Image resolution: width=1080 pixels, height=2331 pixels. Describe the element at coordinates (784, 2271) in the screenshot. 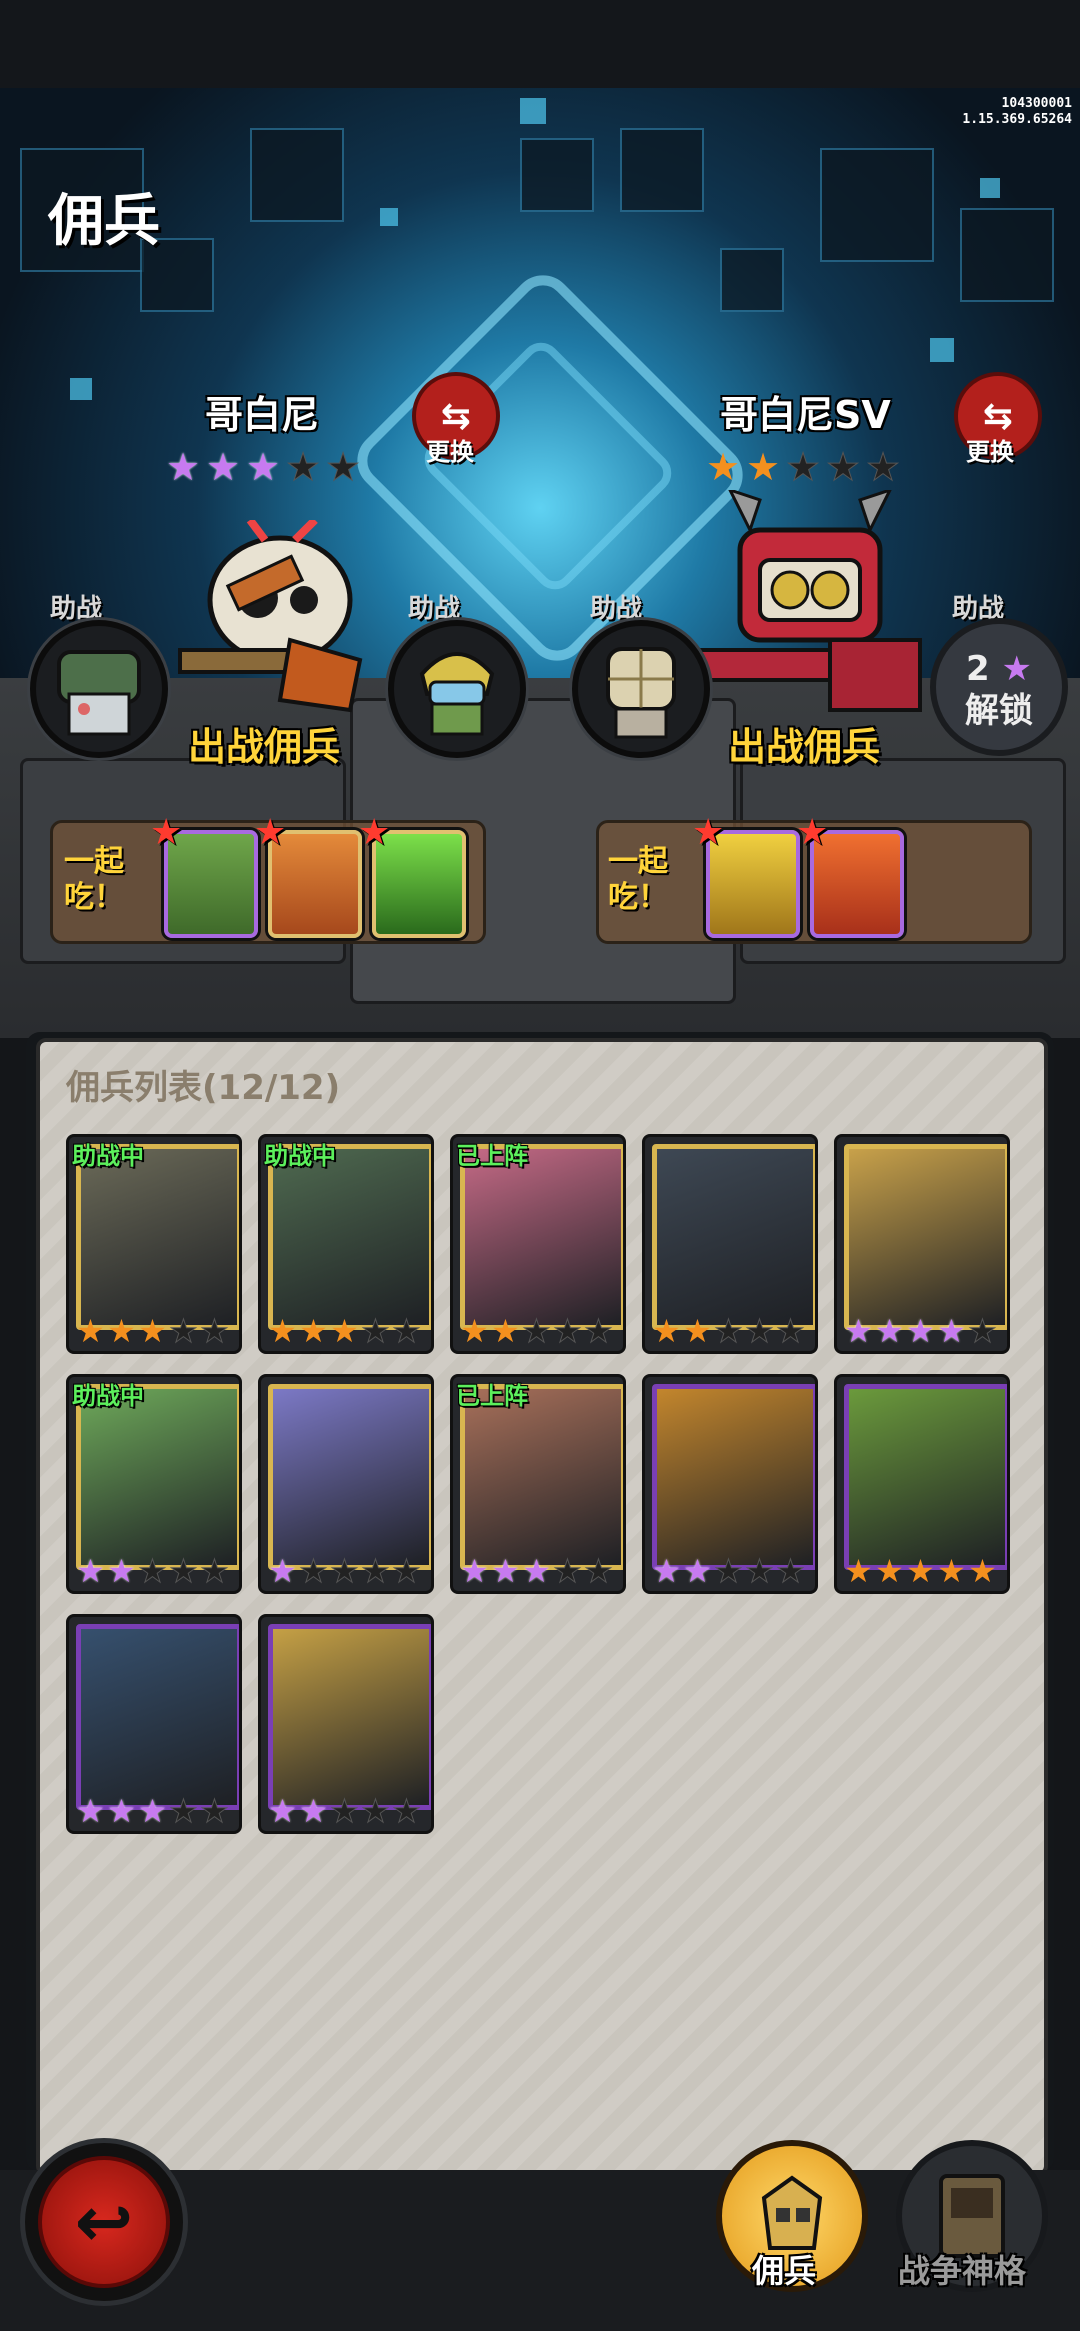

I see `tab-mercenary-label: 佣兵` at that location.